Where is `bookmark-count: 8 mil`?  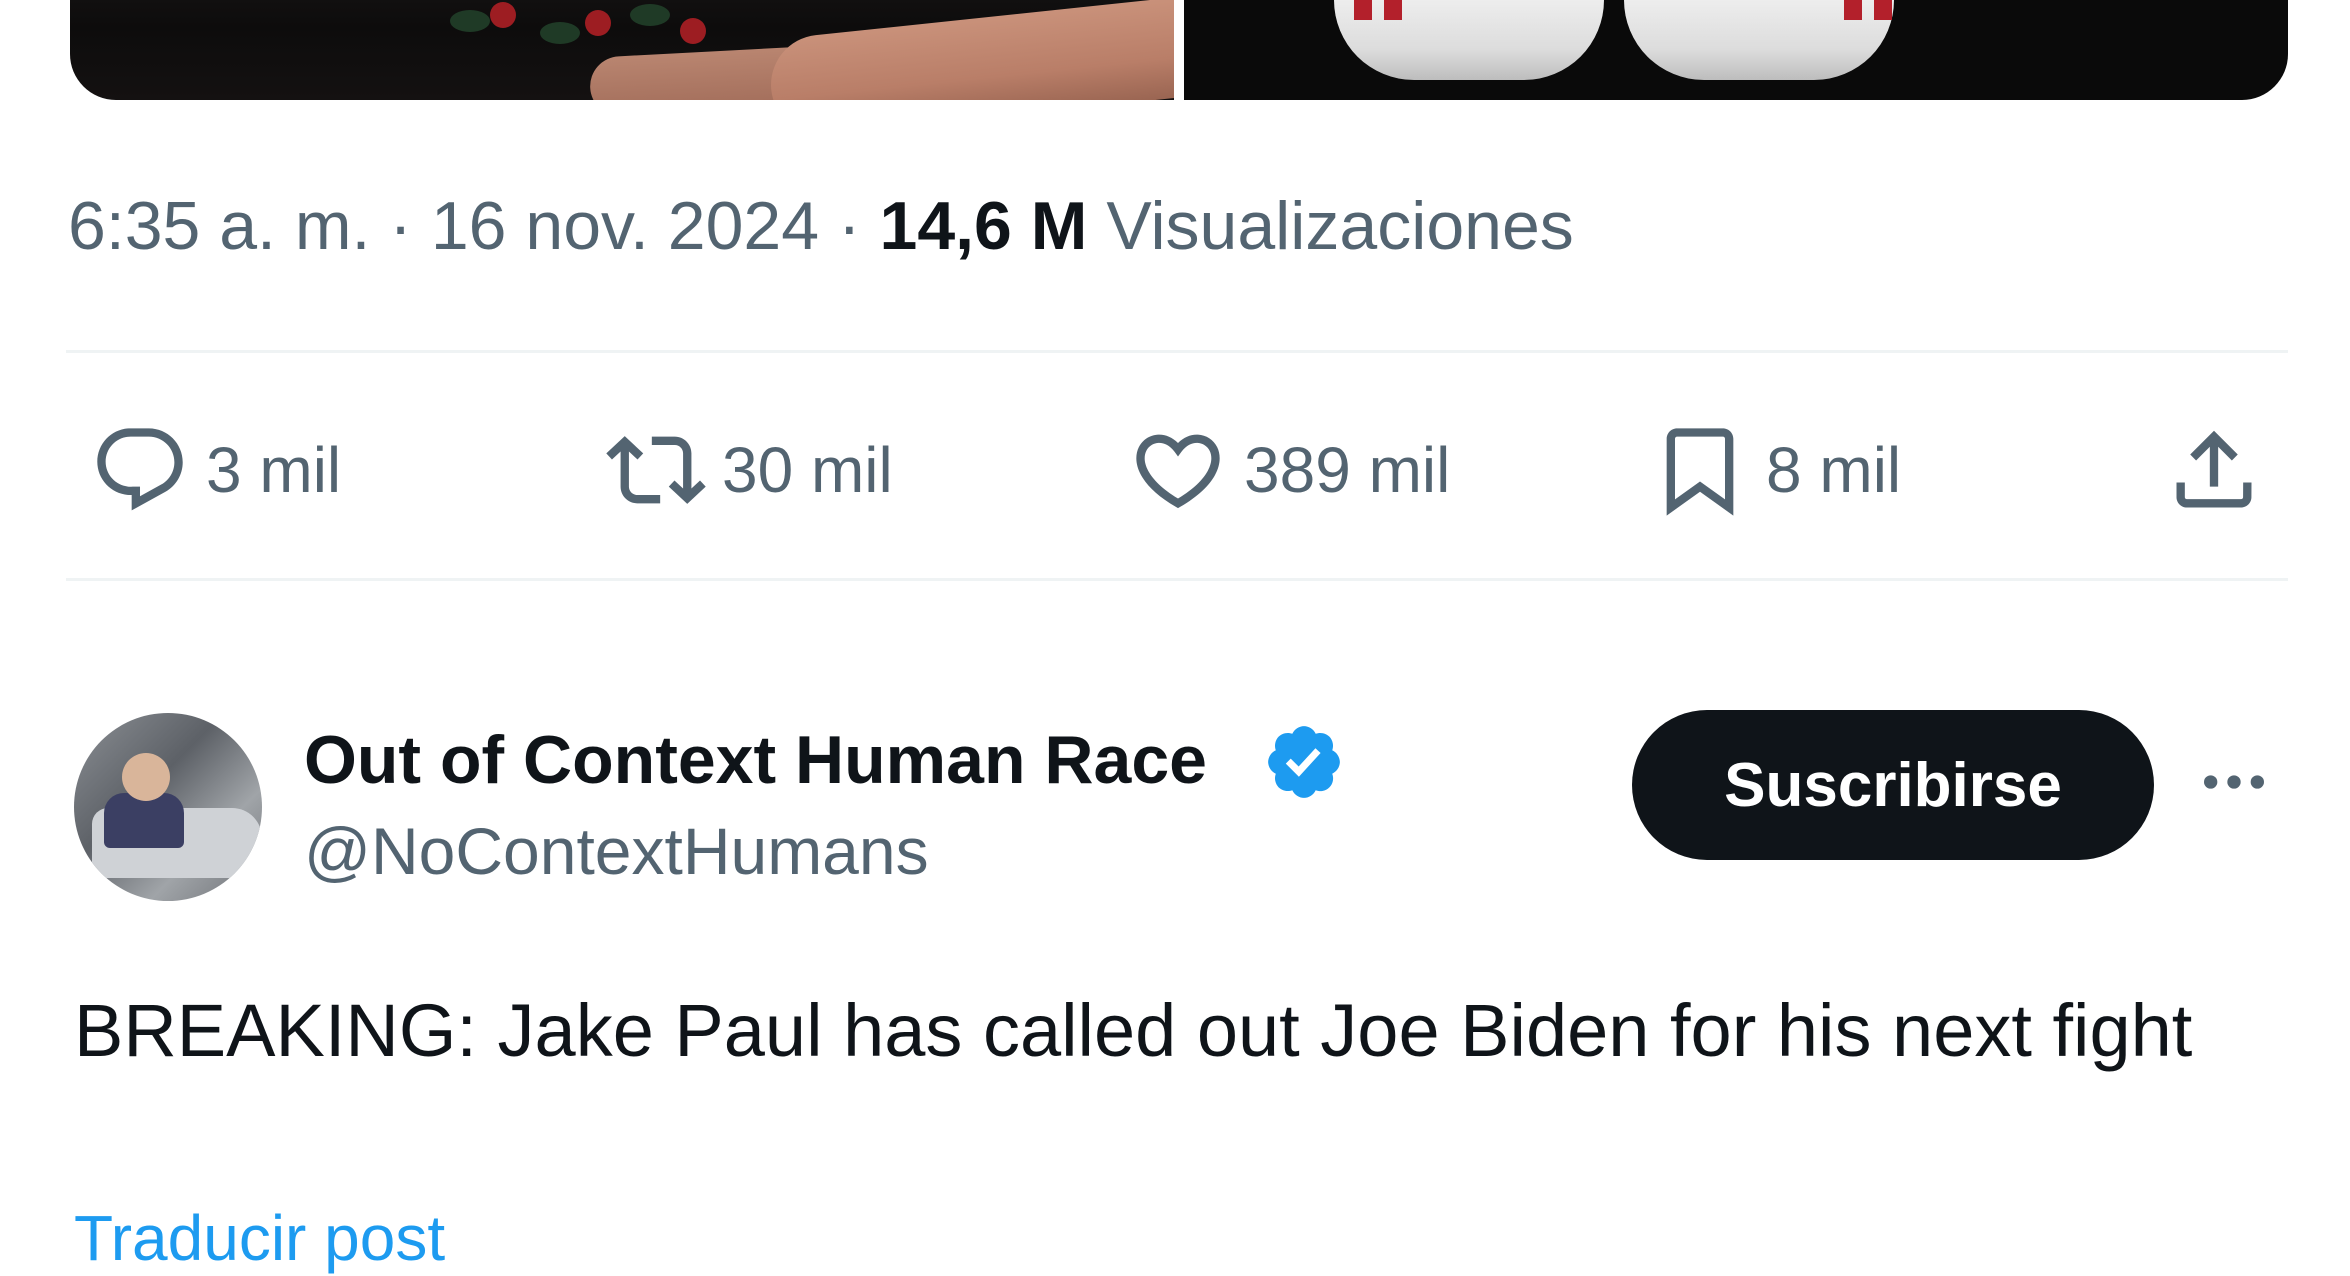 bookmark-count: 8 mil is located at coordinates (1834, 470).